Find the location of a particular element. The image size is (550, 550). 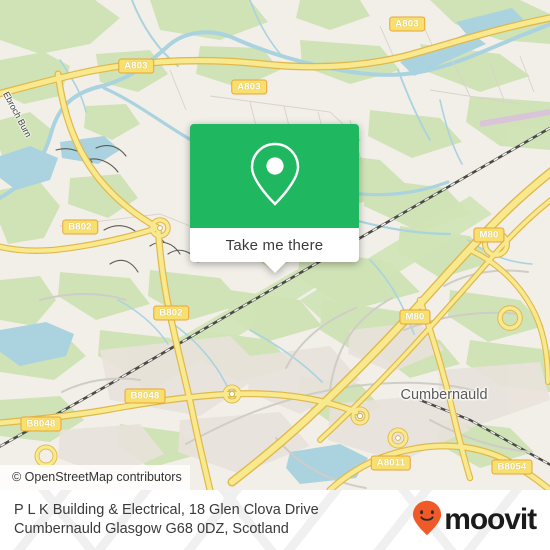

place-label-cumbernauld: Cumbernauld is located at coordinates (444, 395).